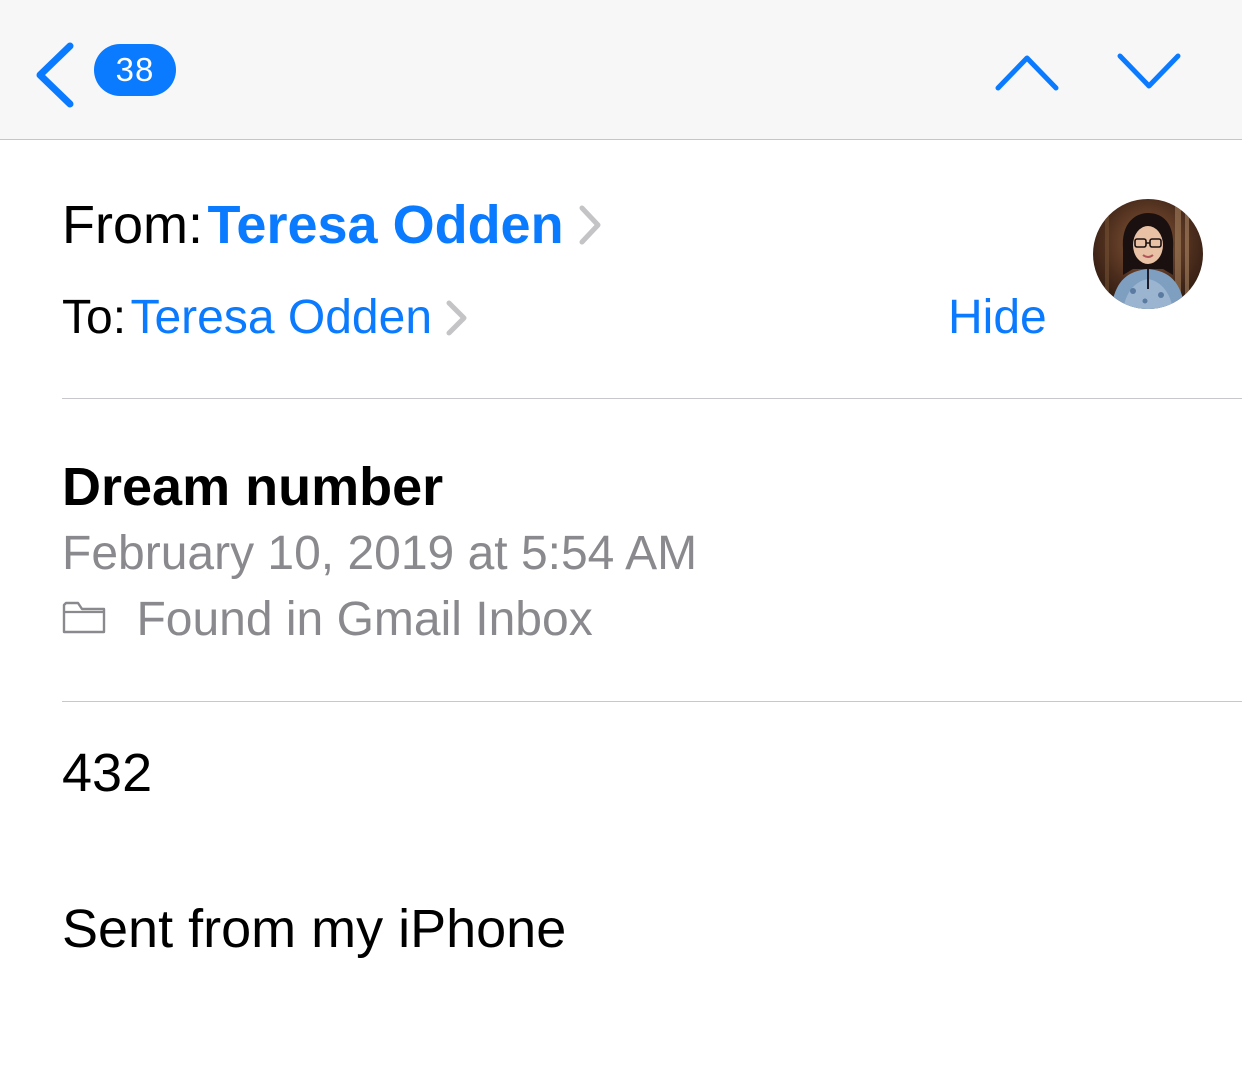 Image resolution: width=1242 pixels, height=1070 pixels. Describe the element at coordinates (997, 318) in the screenshot. I see `hide-details-button: Hide` at that location.